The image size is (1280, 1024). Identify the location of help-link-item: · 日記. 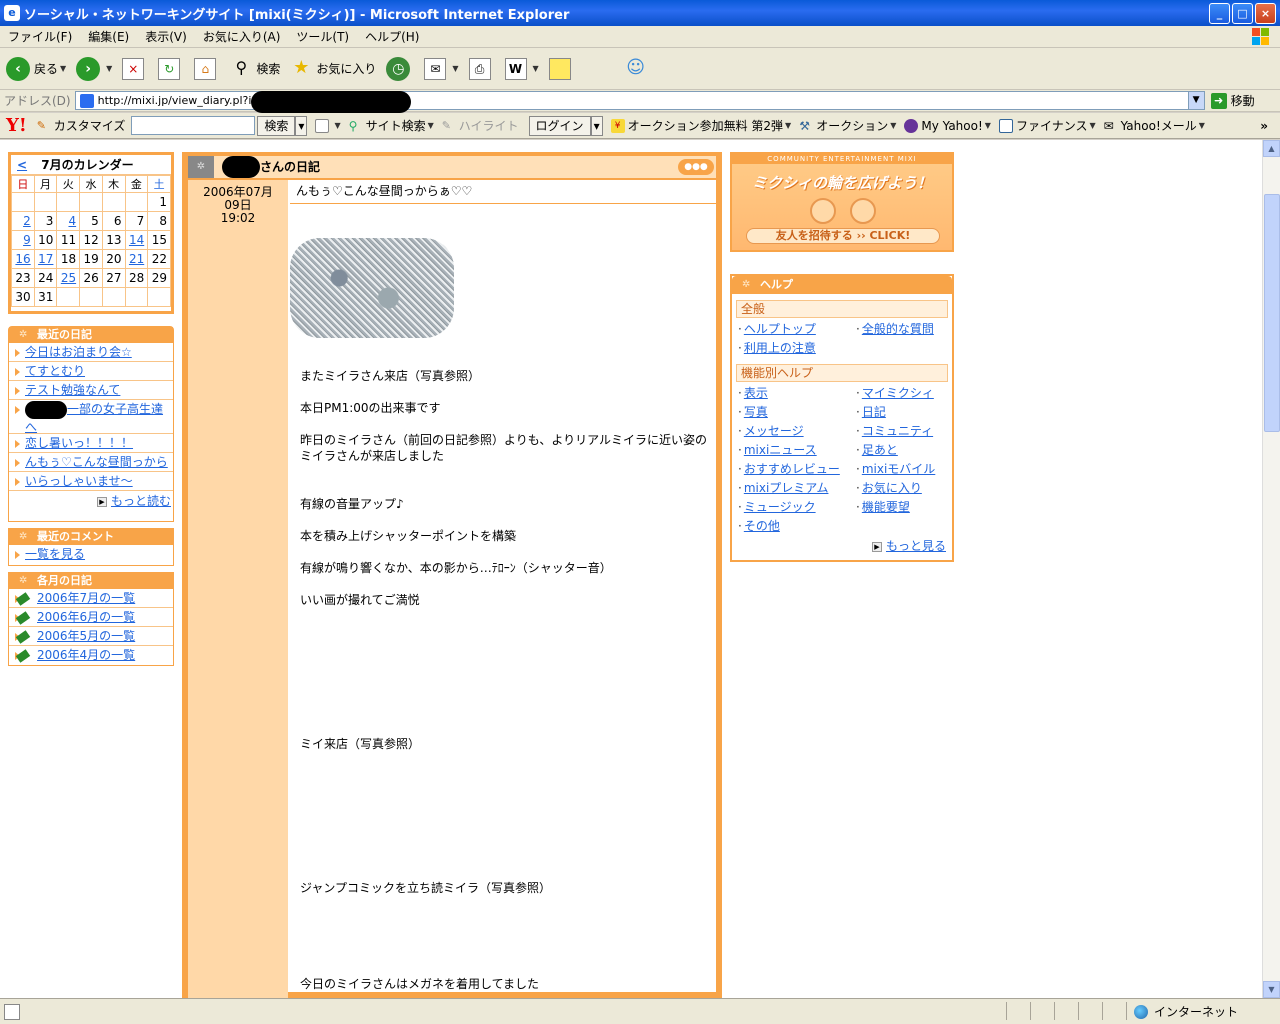
(906, 412).